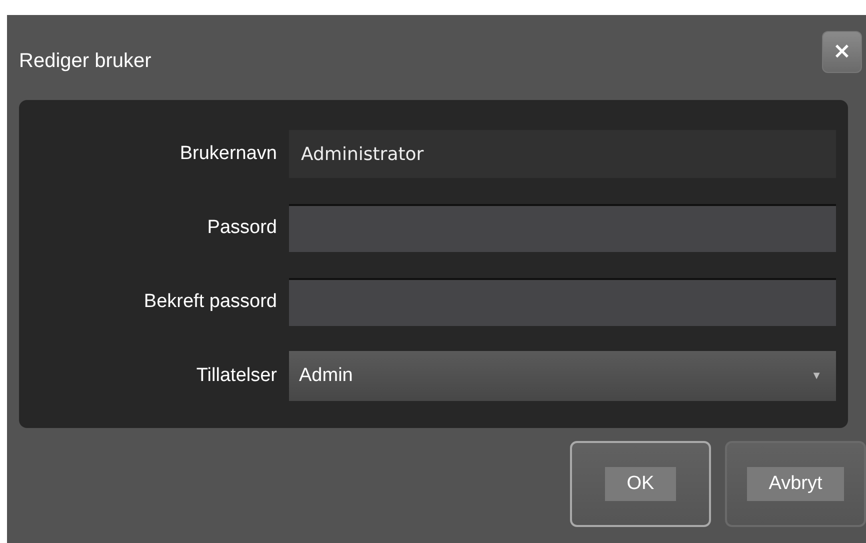  I want to click on ok-button: OK, so click(640, 484).